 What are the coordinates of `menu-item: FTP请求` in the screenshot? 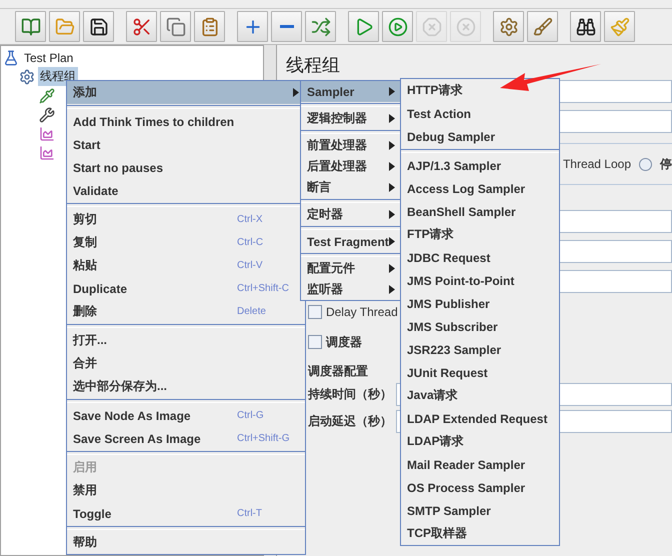 It's located at (480, 234).